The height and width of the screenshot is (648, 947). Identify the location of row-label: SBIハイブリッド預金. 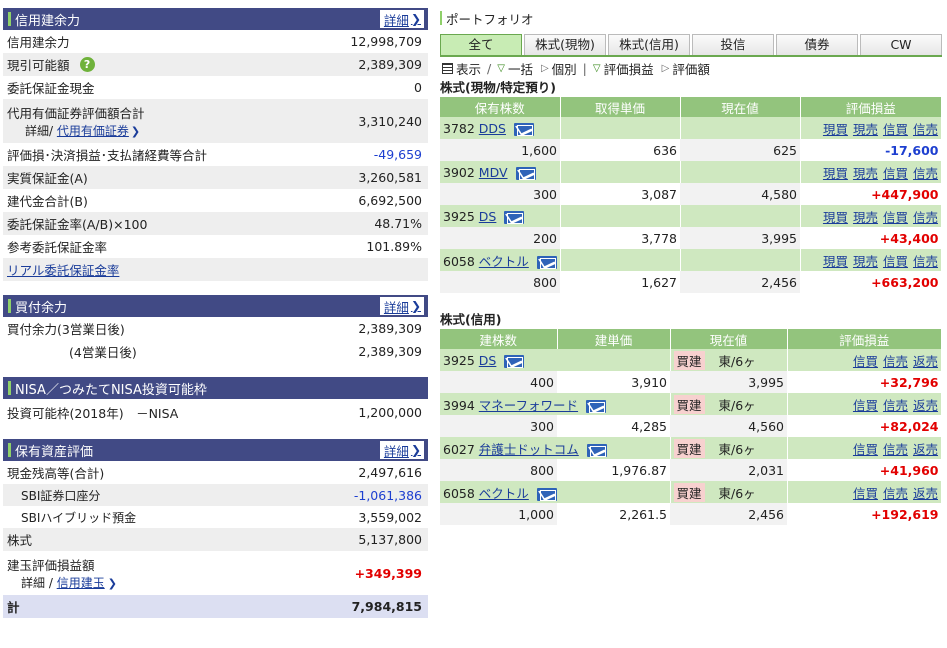
(79, 517).